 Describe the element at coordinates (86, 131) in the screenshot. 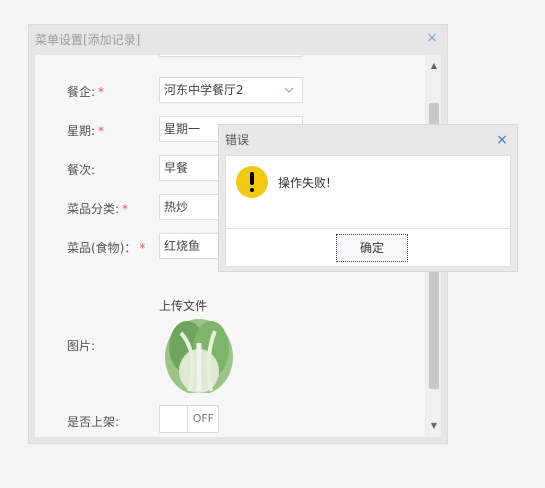

I see `field-label-weekday: 星期: *` at that location.